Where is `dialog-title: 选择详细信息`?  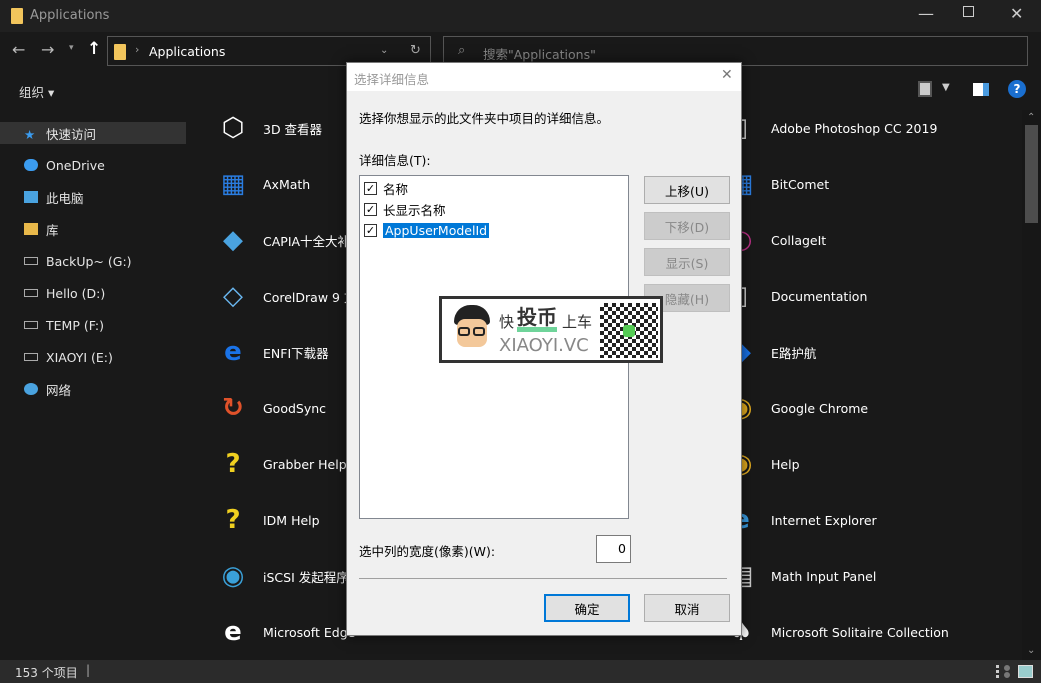 dialog-title: 选择详细信息 is located at coordinates (392, 79).